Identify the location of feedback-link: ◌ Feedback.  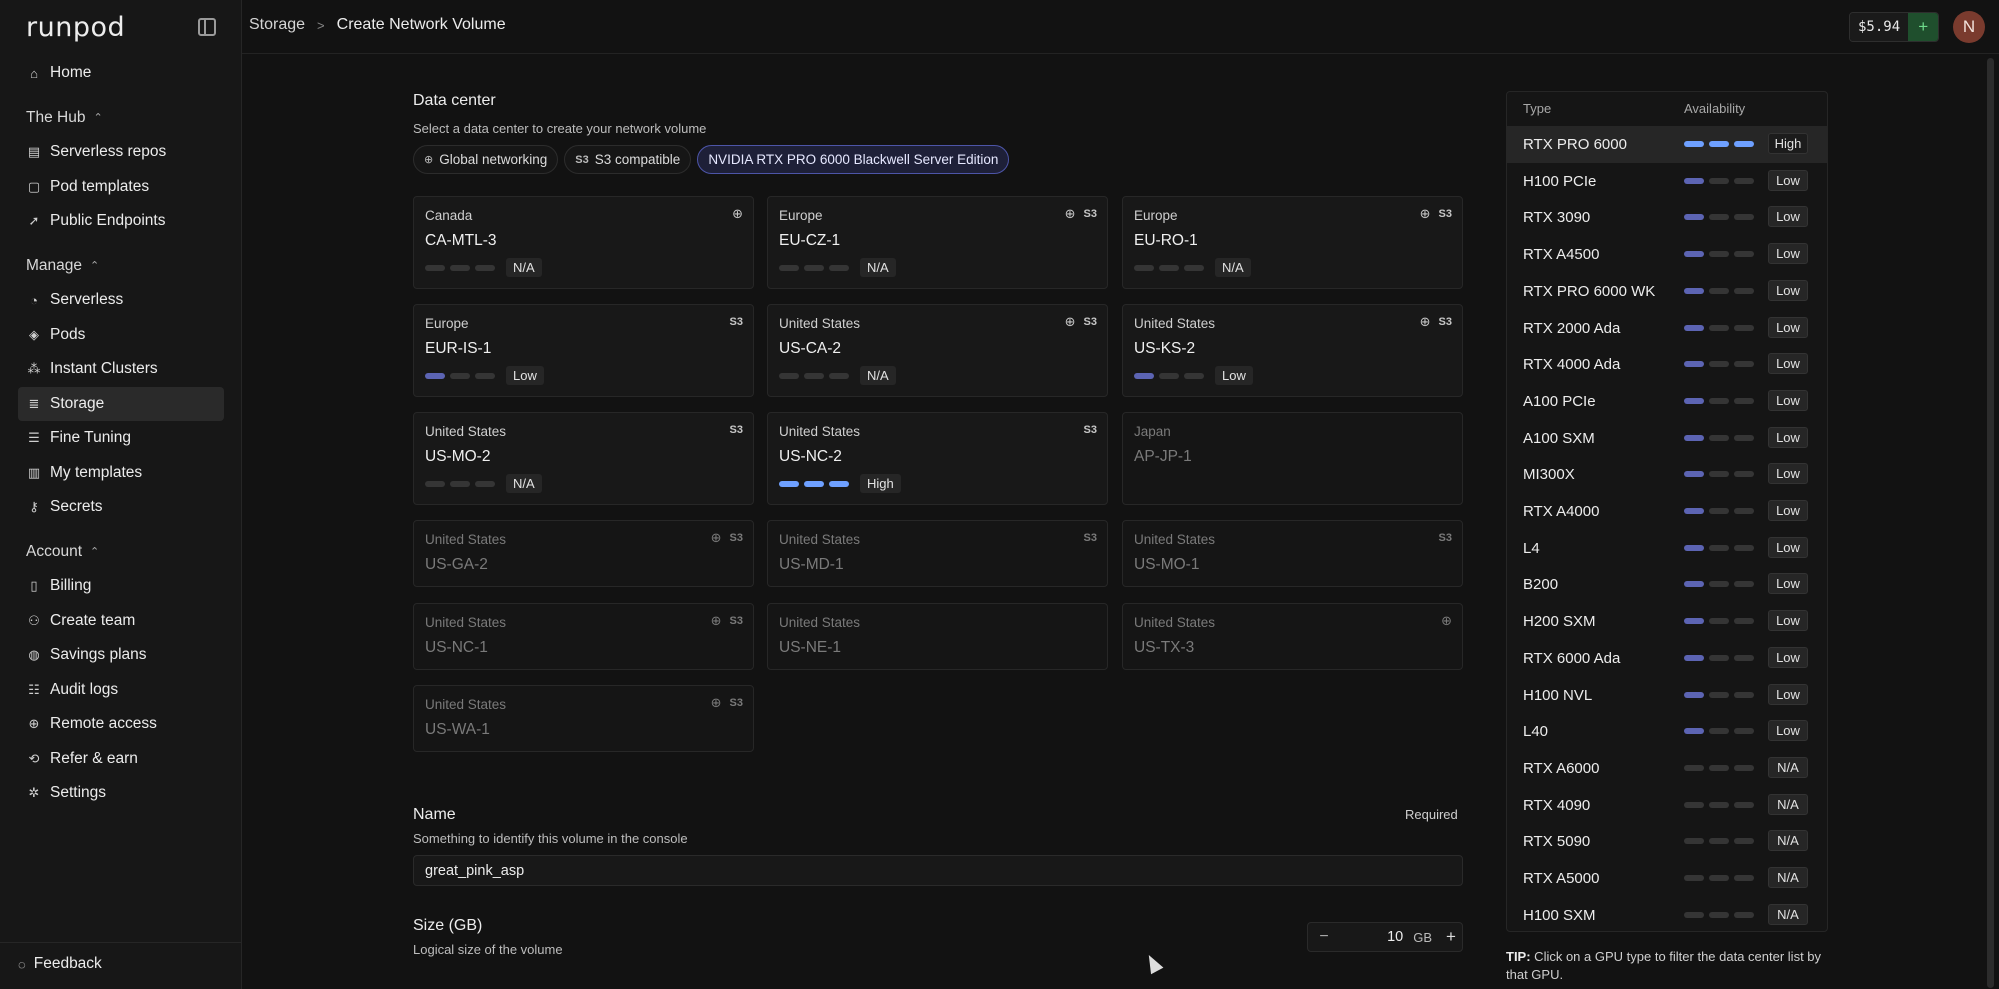
(60, 964).